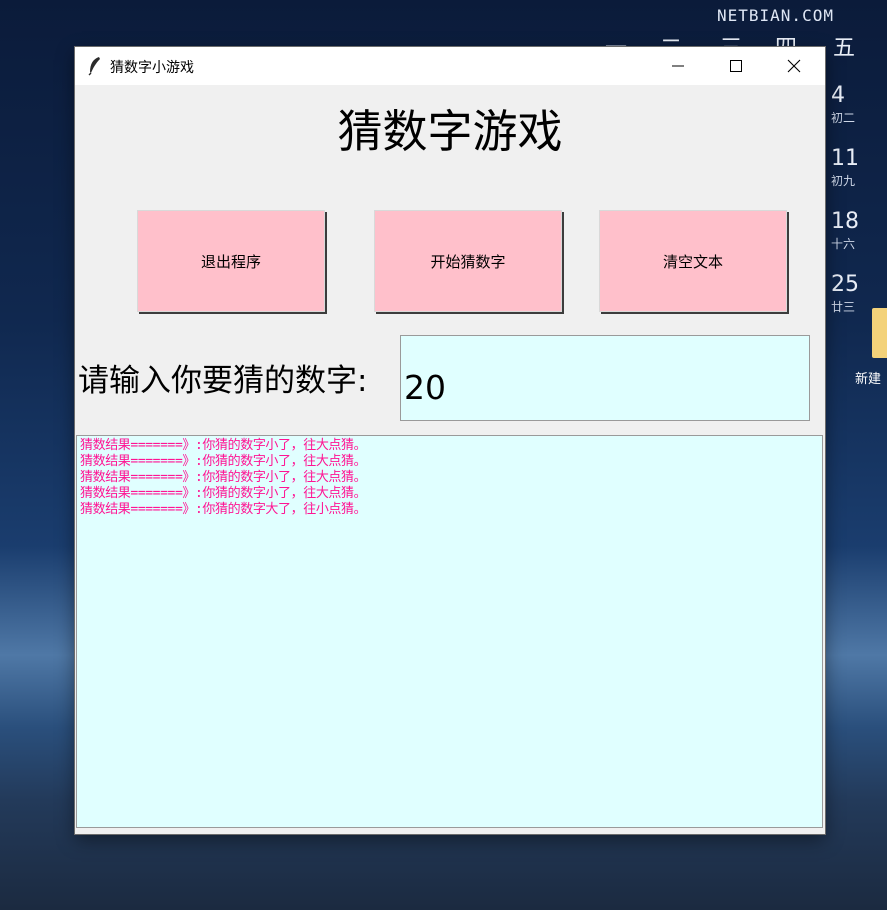 The image size is (887, 910). I want to click on maximize-icon, so click(736, 66).